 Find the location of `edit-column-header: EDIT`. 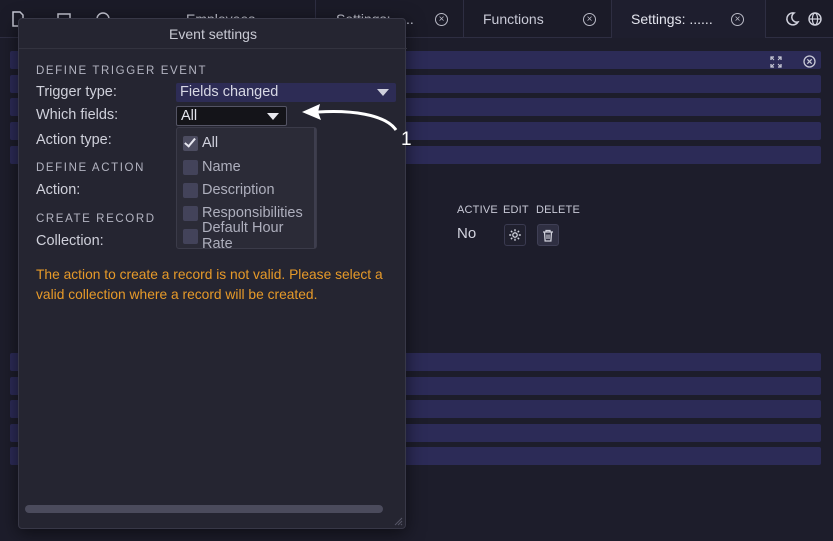

edit-column-header: EDIT is located at coordinates (516, 210).